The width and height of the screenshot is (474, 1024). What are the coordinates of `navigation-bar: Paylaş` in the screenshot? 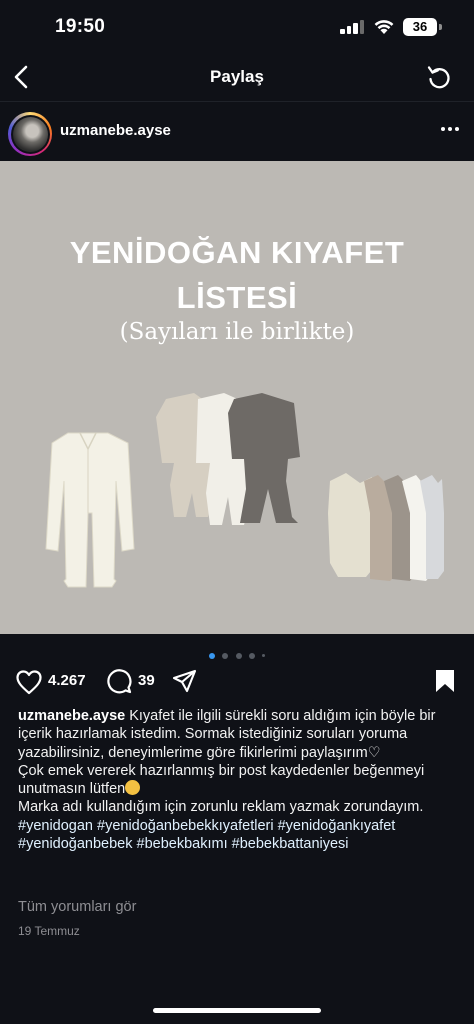 It's located at (237, 77).